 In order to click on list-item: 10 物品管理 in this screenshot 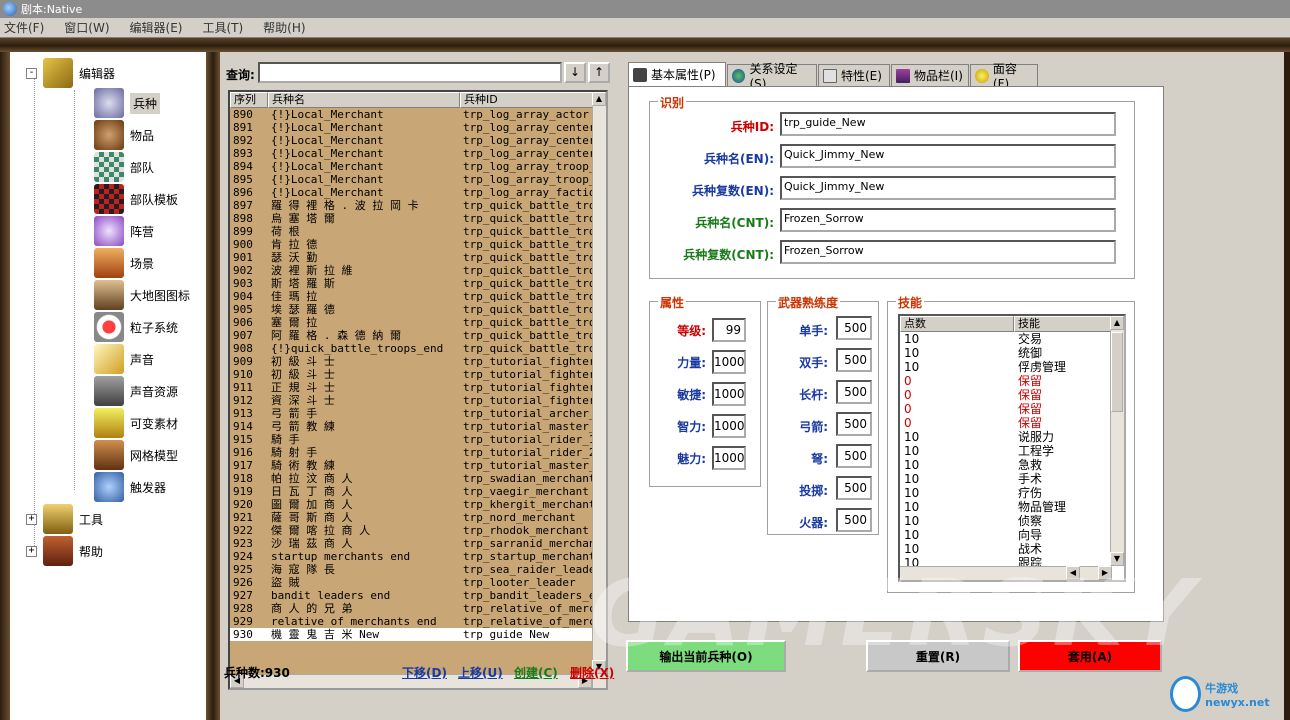, I will do `click(1005, 507)`.